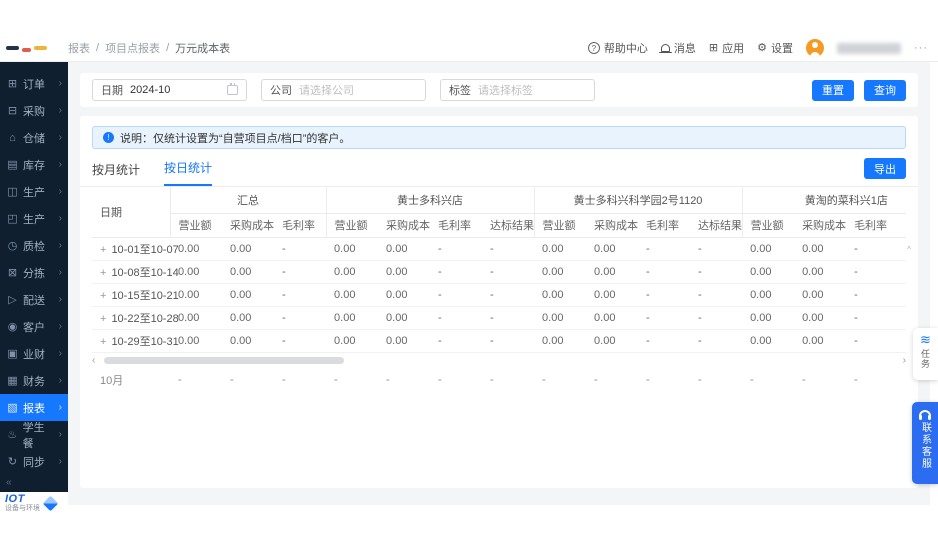 The height and width of the screenshot is (539, 938). I want to click on company-select: 公司 请选择公司, so click(343, 90).